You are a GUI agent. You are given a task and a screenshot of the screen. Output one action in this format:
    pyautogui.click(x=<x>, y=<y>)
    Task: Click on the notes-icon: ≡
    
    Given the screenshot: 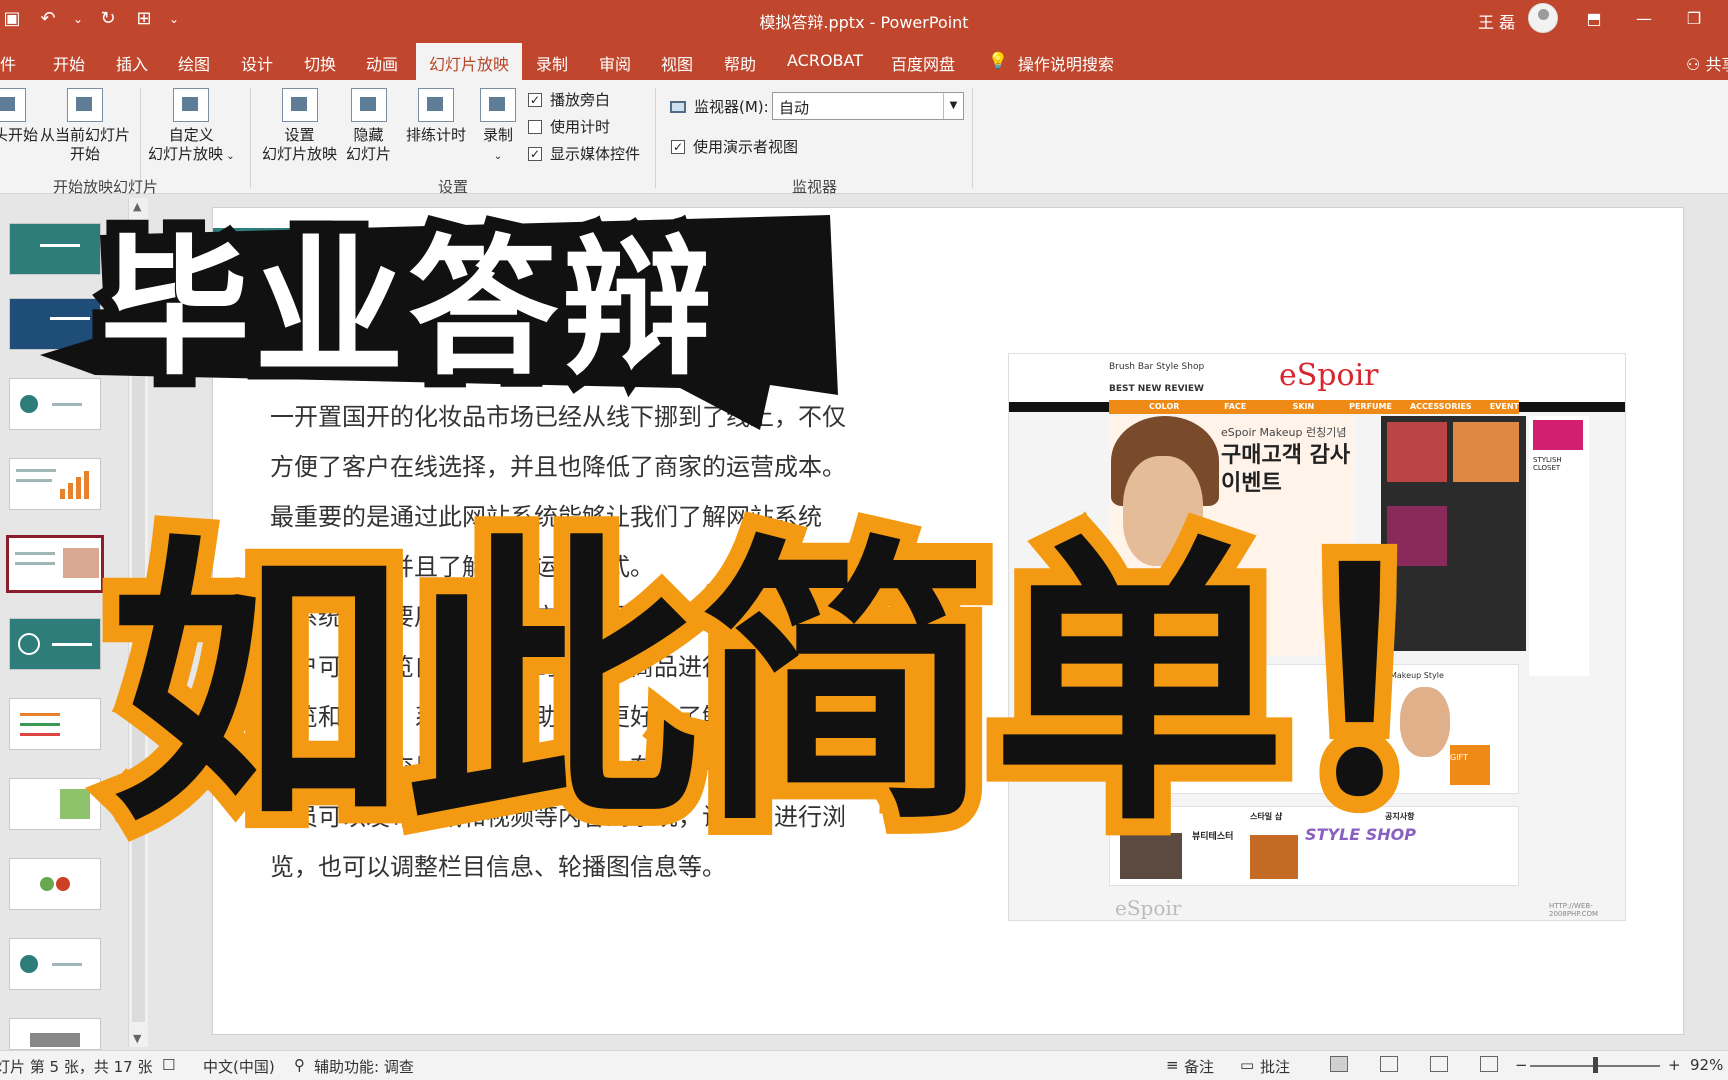 What is the action you would take?
    pyautogui.click(x=1172, y=1065)
    